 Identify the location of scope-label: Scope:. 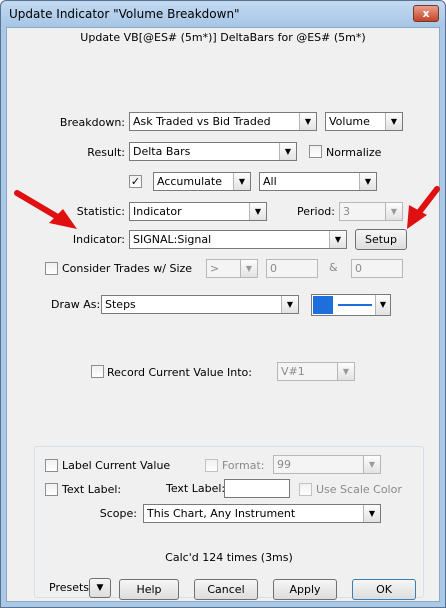
(118, 513).